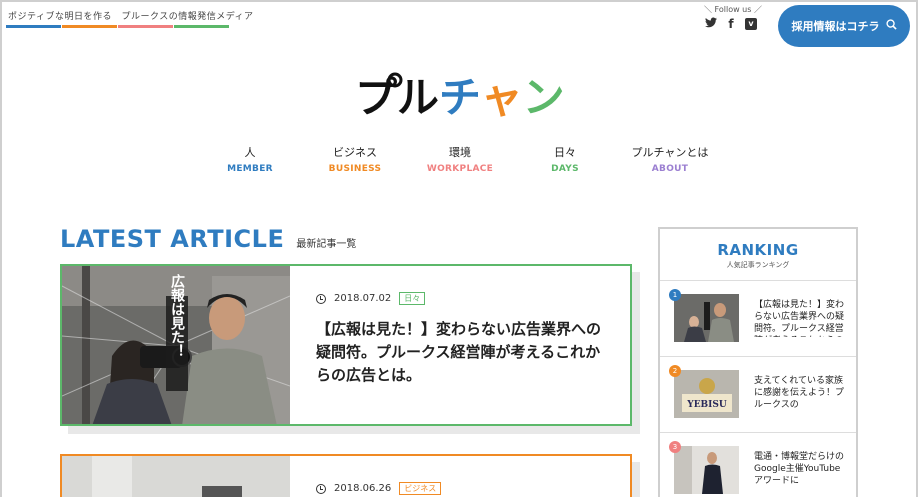  Describe the element at coordinates (670, 169) in the screenshot. I see `nav-about-en: ABOUT` at that location.